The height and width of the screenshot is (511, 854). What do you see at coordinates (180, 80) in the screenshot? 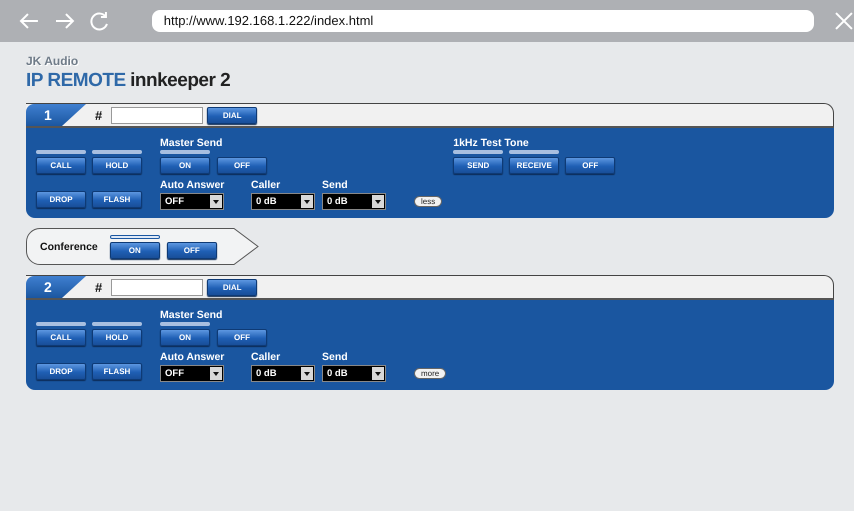
I see `model-name: innkeeper 2` at bounding box center [180, 80].